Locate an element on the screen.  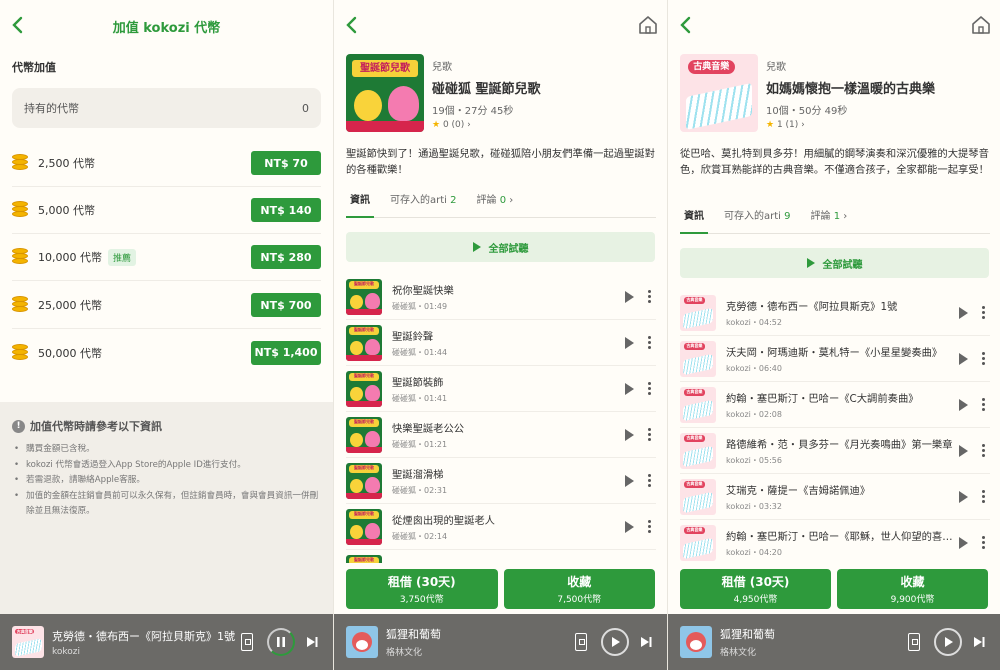
track-title: 聖誕節裝飾 is located at coordinates (418, 382).